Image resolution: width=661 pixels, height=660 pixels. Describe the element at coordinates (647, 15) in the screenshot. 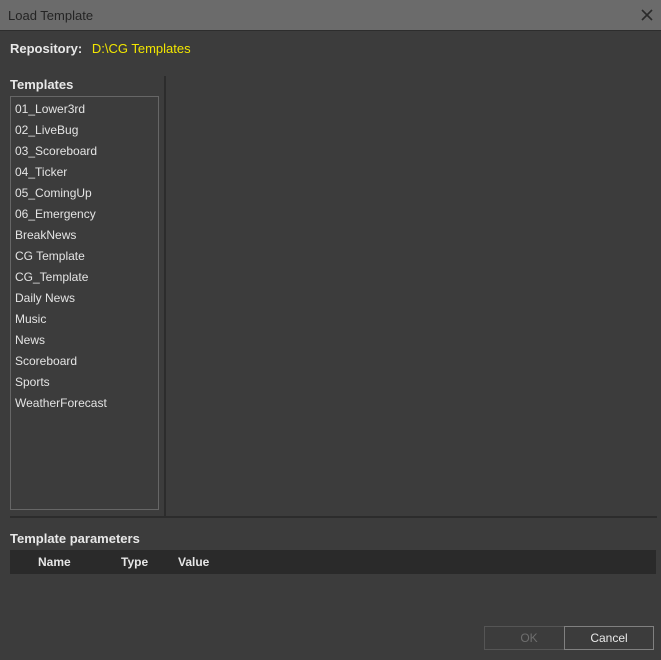

I see `close-icon` at that location.